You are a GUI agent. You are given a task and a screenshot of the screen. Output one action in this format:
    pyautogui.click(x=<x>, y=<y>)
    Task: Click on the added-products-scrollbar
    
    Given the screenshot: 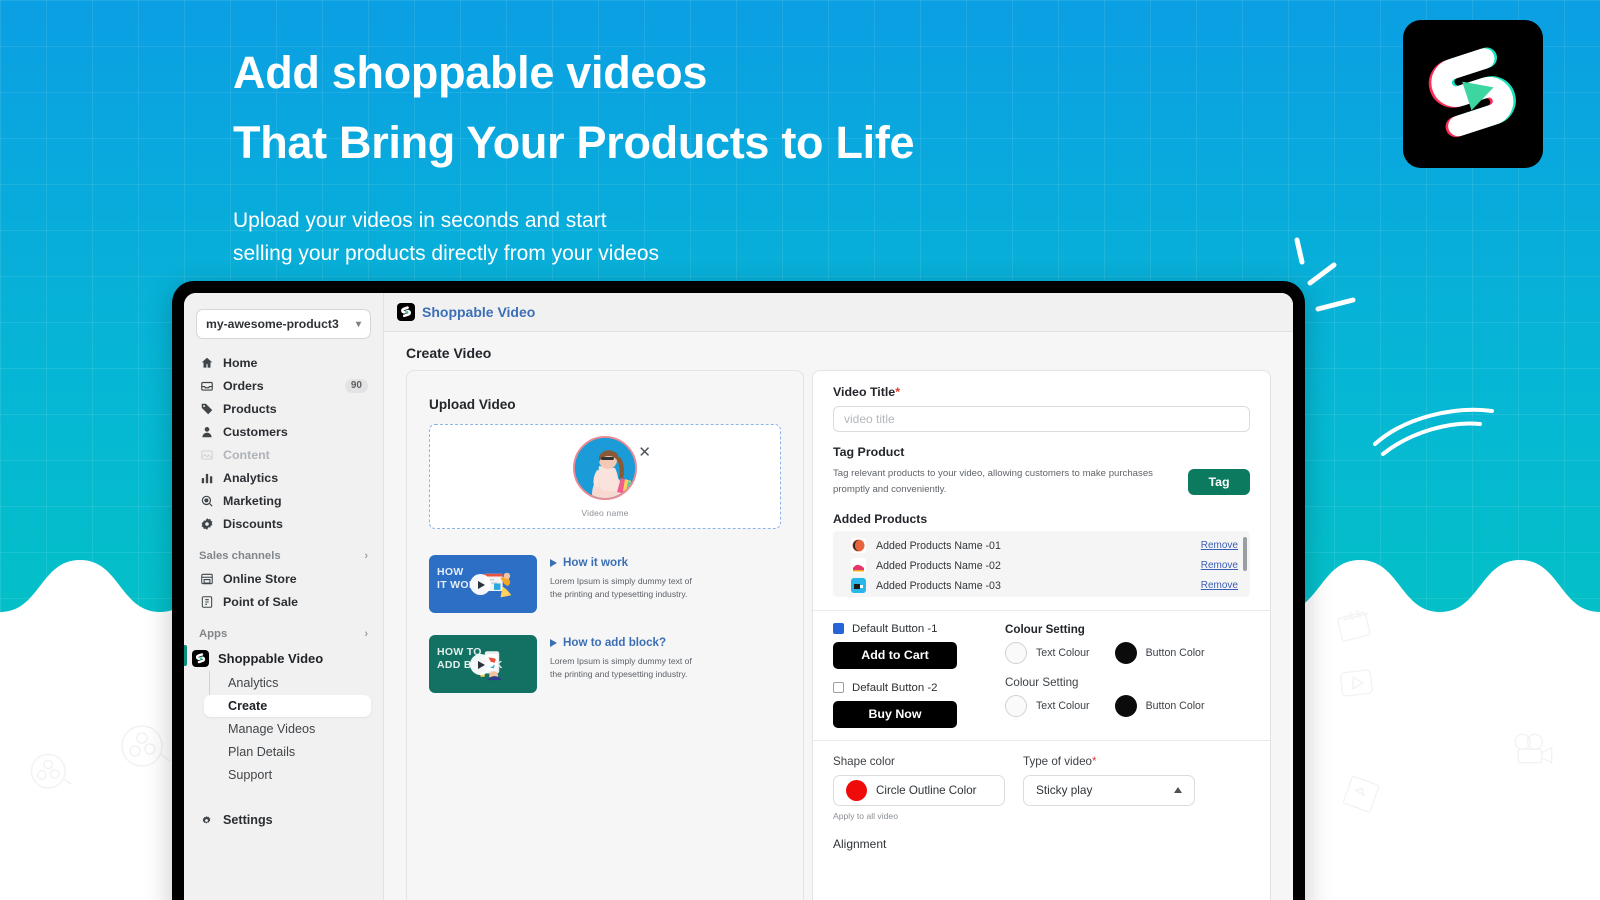 What is the action you would take?
    pyautogui.click(x=1245, y=553)
    